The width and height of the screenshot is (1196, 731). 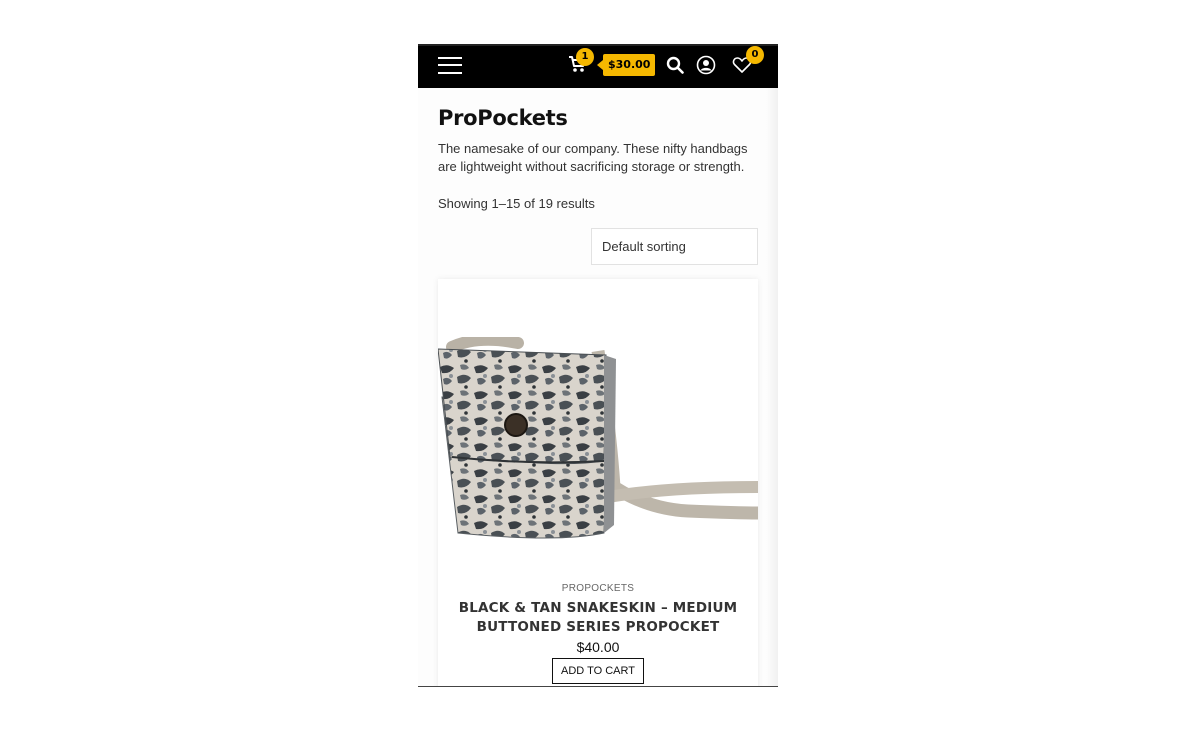 What do you see at coordinates (598, 450) in the screenshot?
I see `product-image` at bounding box center [598, 450].